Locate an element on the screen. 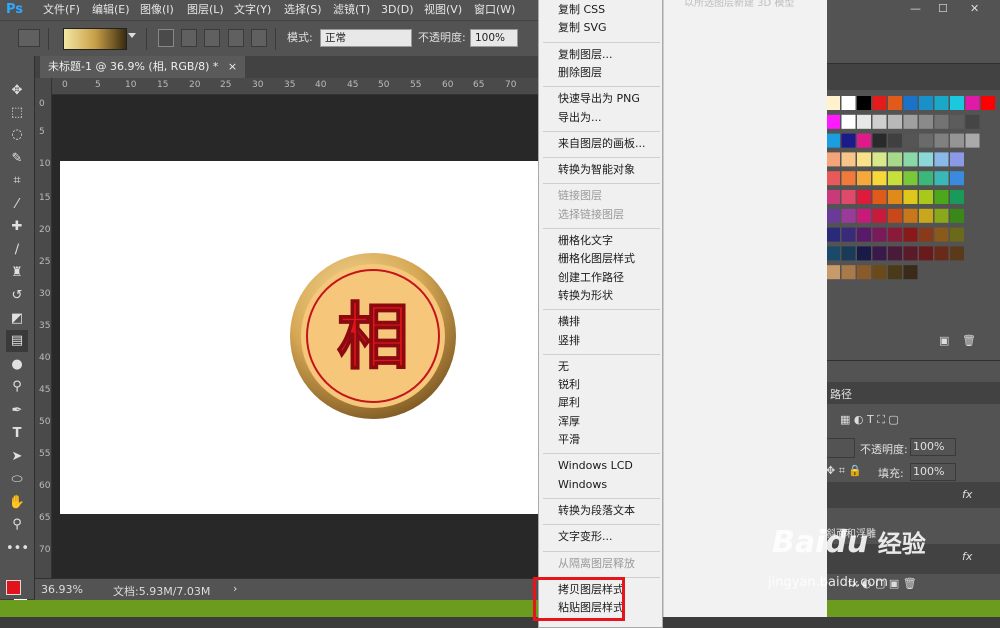 Image resolution: width=1000 pixels, height=628 pixels. context-menu-item: 转换为段落文本 is located at coordinates (596, 511).